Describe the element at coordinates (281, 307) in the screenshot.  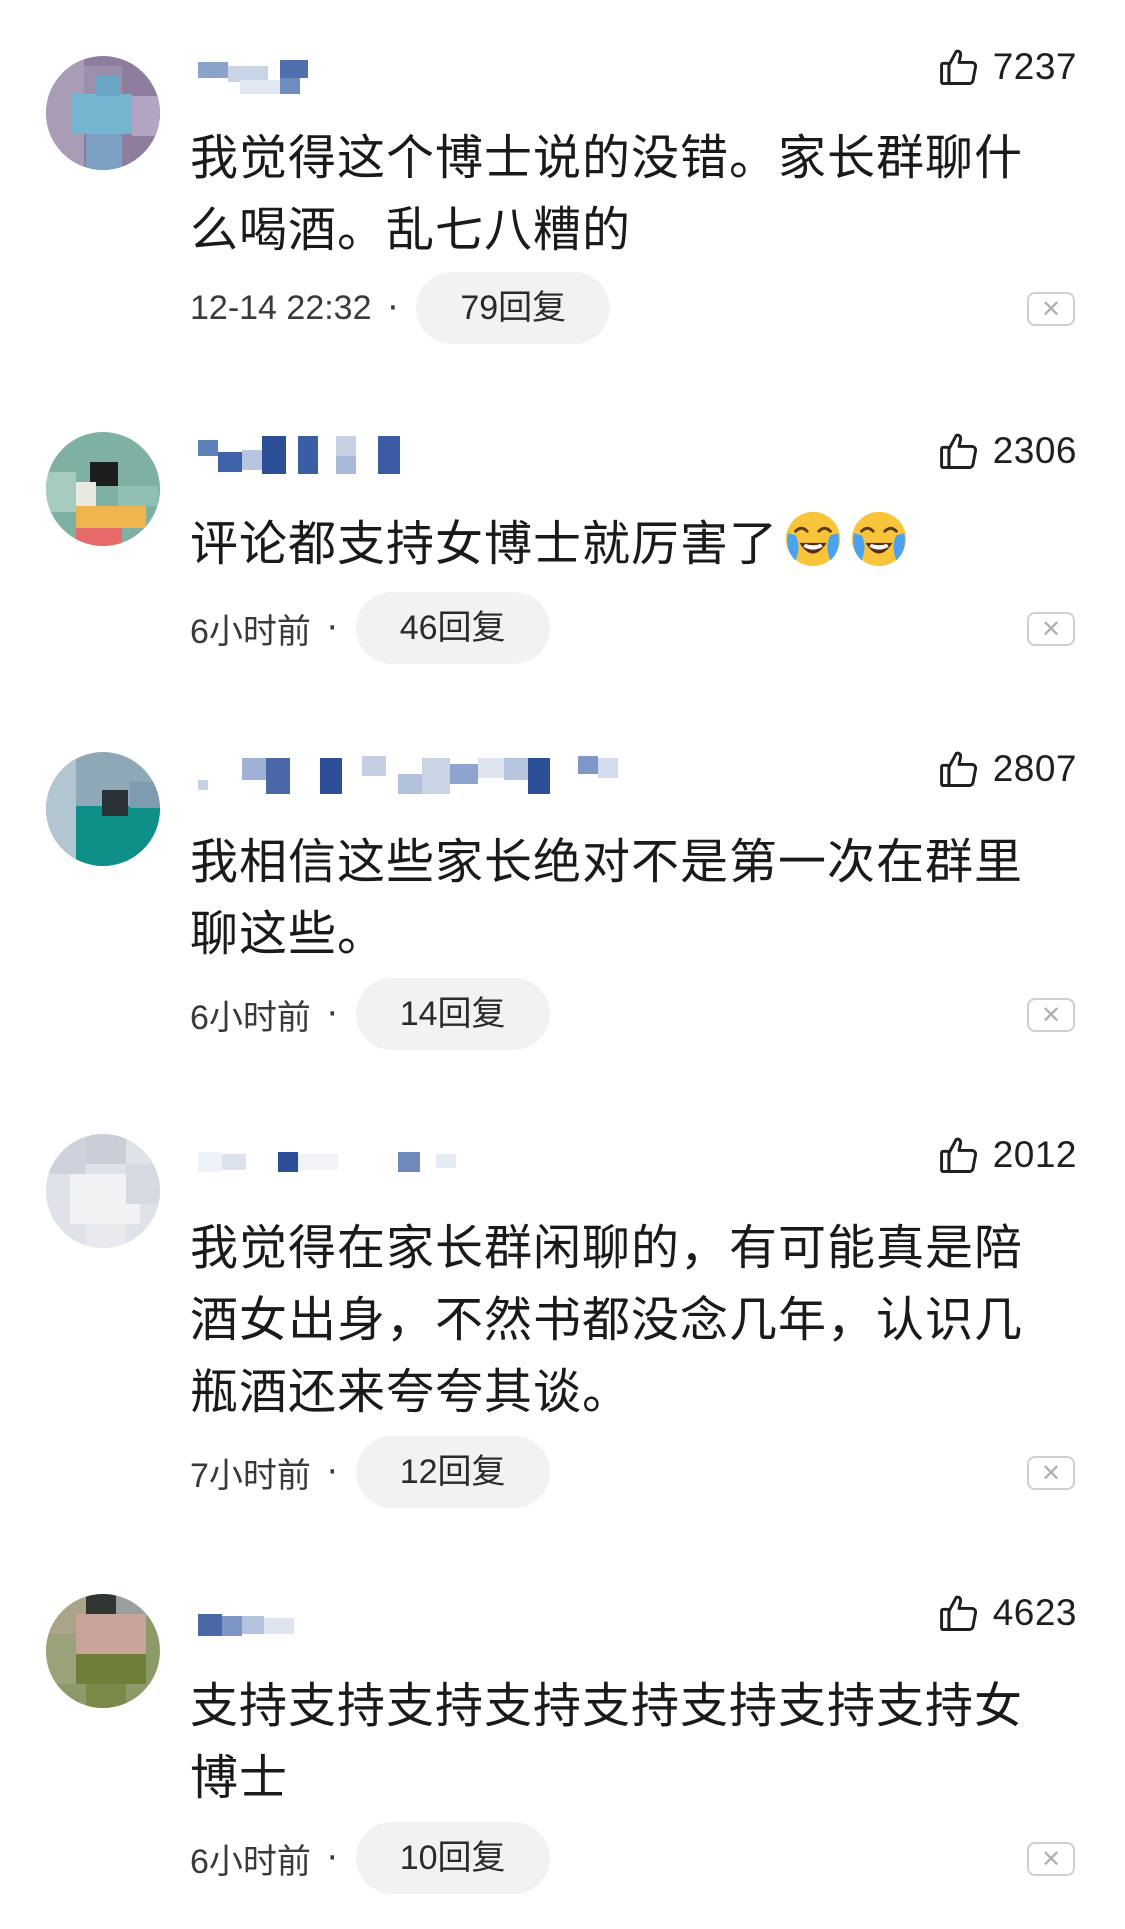
I see `comment-time: 12-14 22:32` at that location.